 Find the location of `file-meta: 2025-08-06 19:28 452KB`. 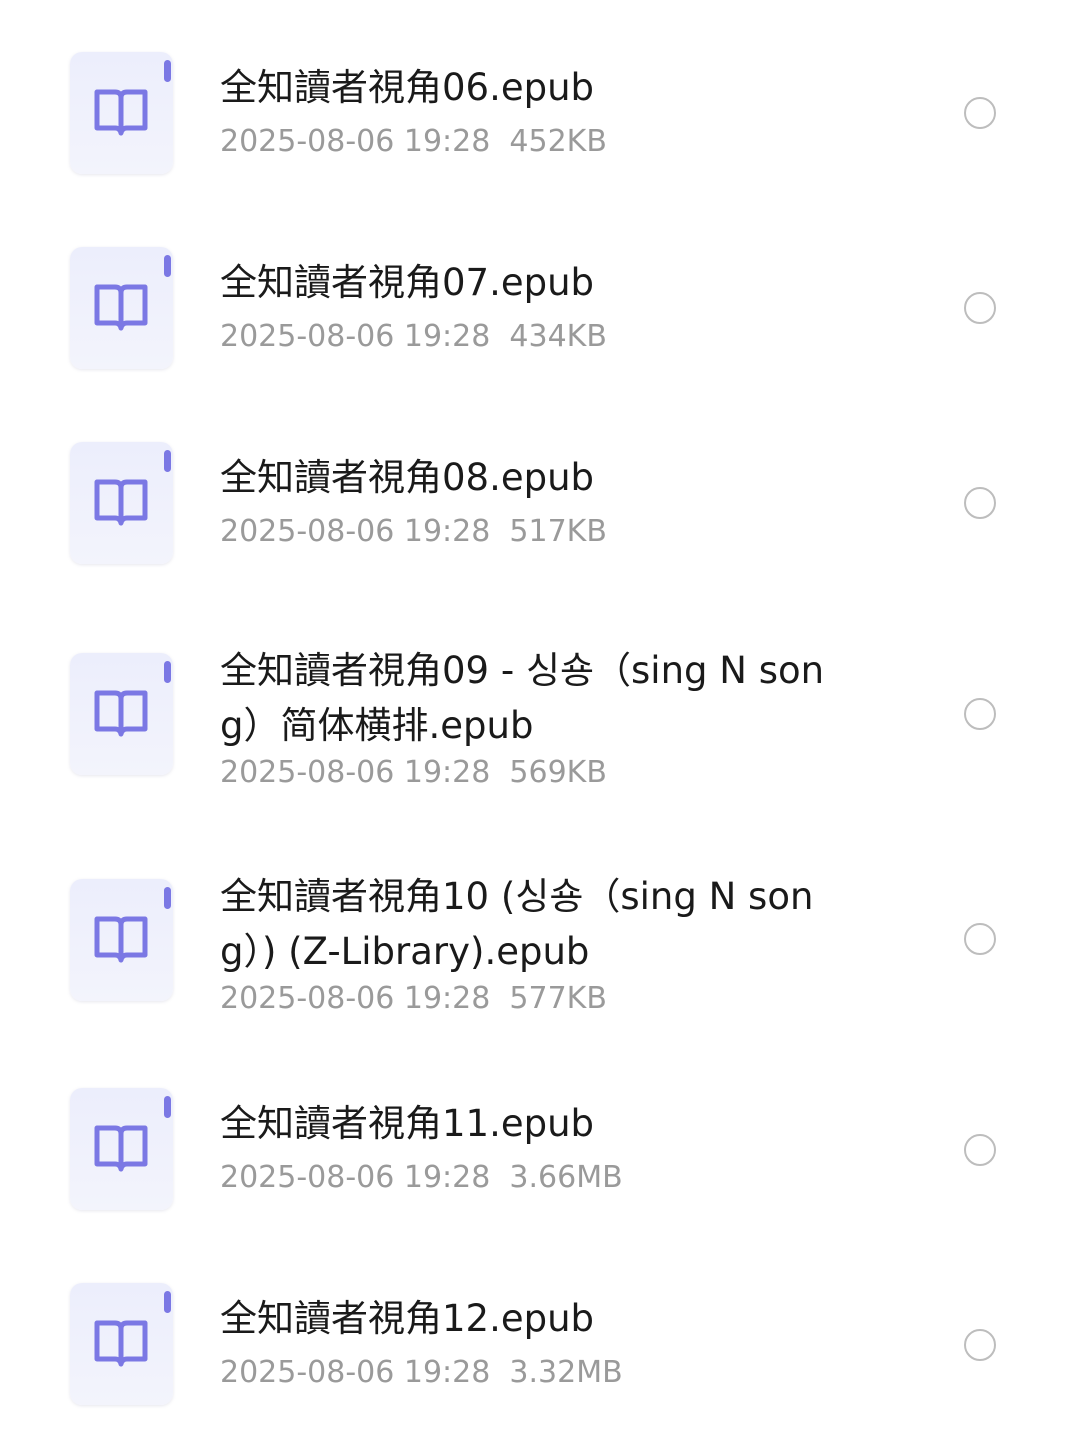

file-meta: 2025-08-06 19:28 452KB is located at coordinates (413, 142).